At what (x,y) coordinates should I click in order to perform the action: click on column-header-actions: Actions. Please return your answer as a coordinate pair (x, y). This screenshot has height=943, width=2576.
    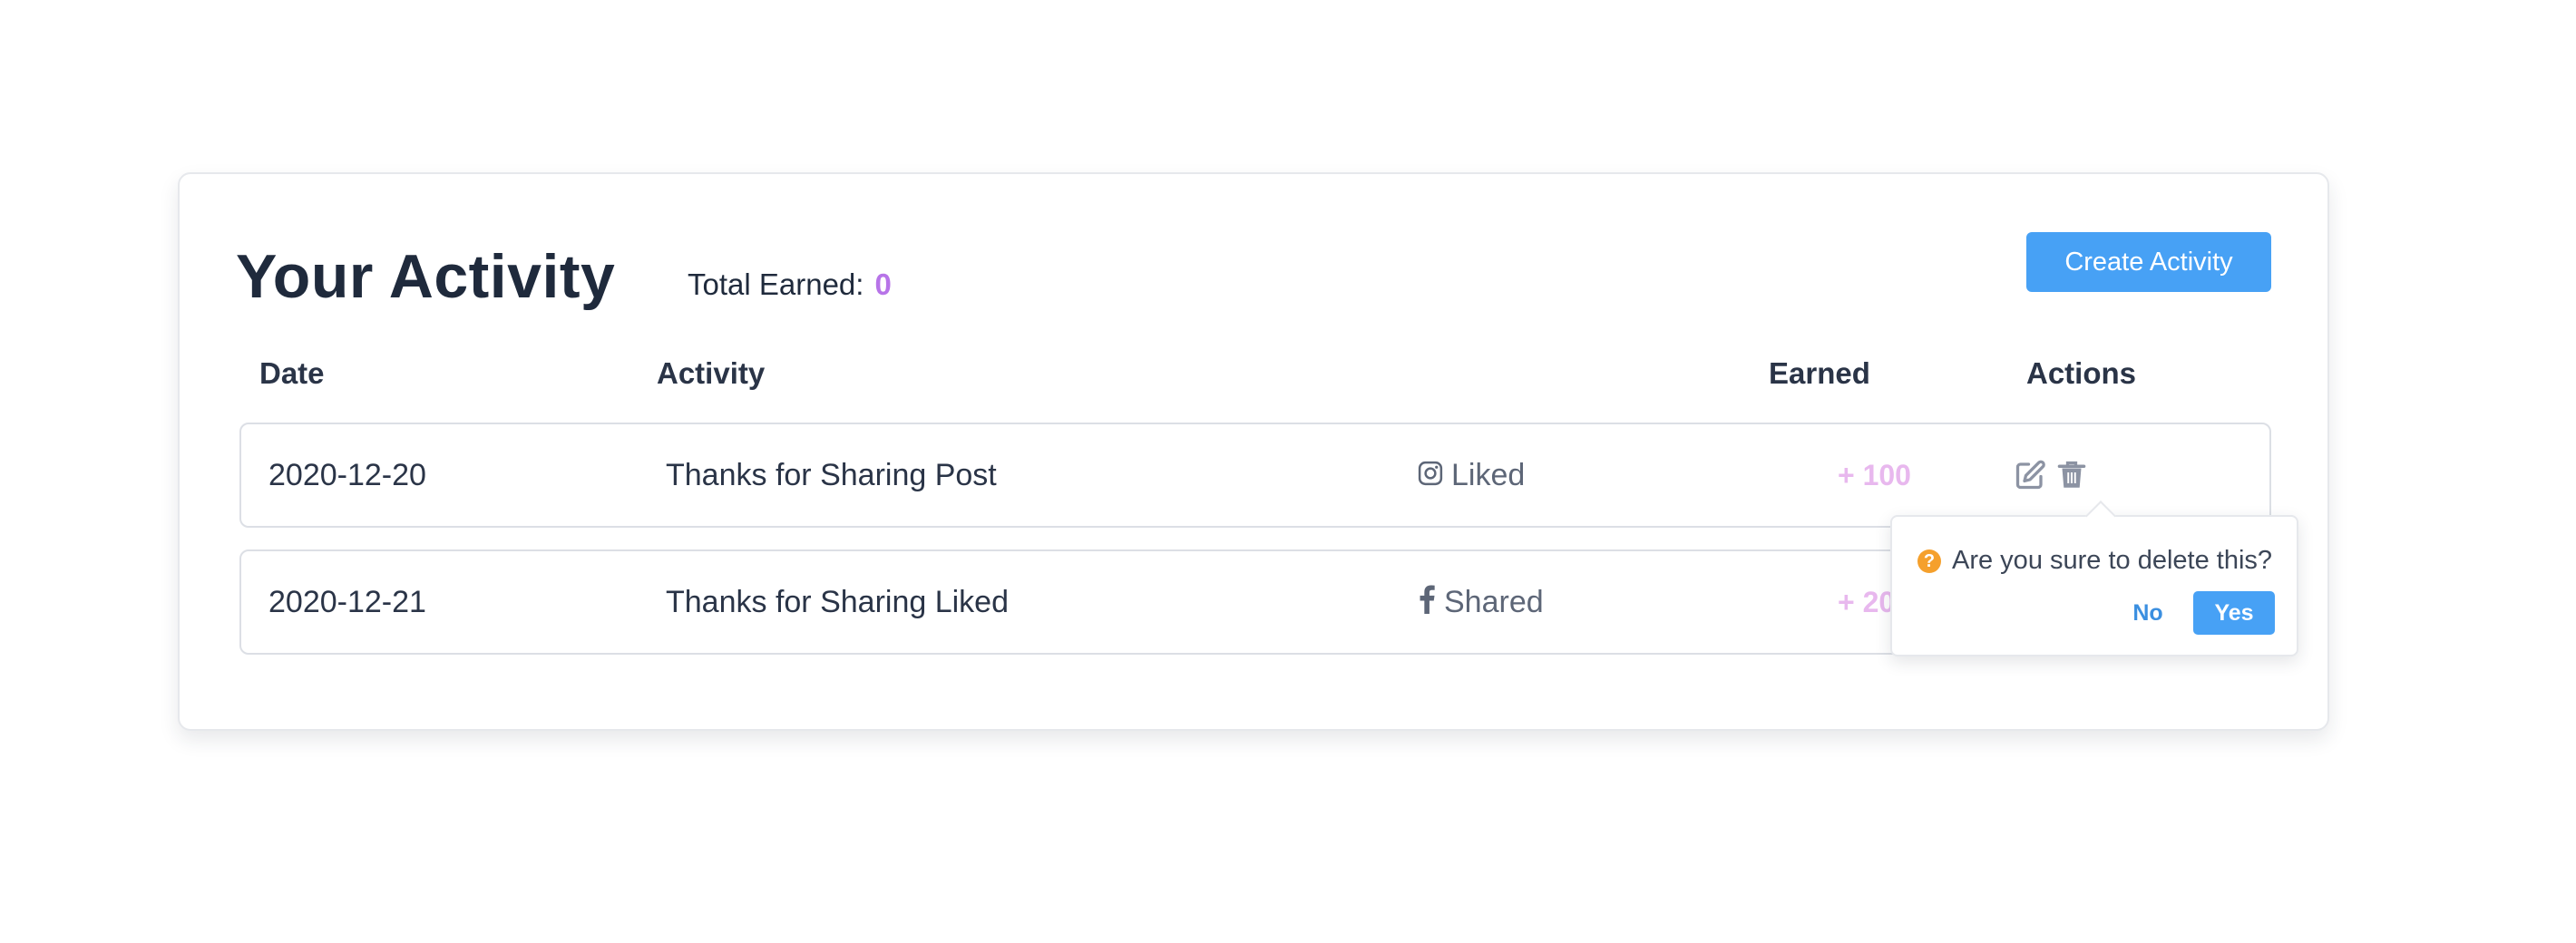
    Looking at the image, I should click on (2081, 373).